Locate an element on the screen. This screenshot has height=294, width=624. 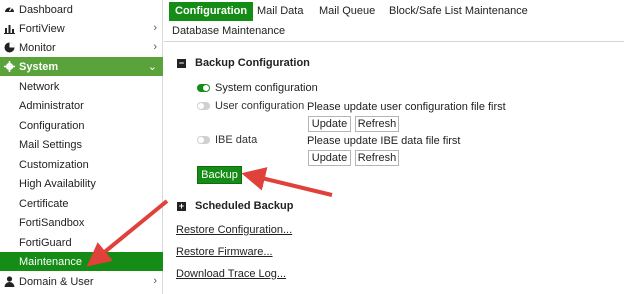
sidebar-item-system: System ⌄ is located at coordinates (81, 66).